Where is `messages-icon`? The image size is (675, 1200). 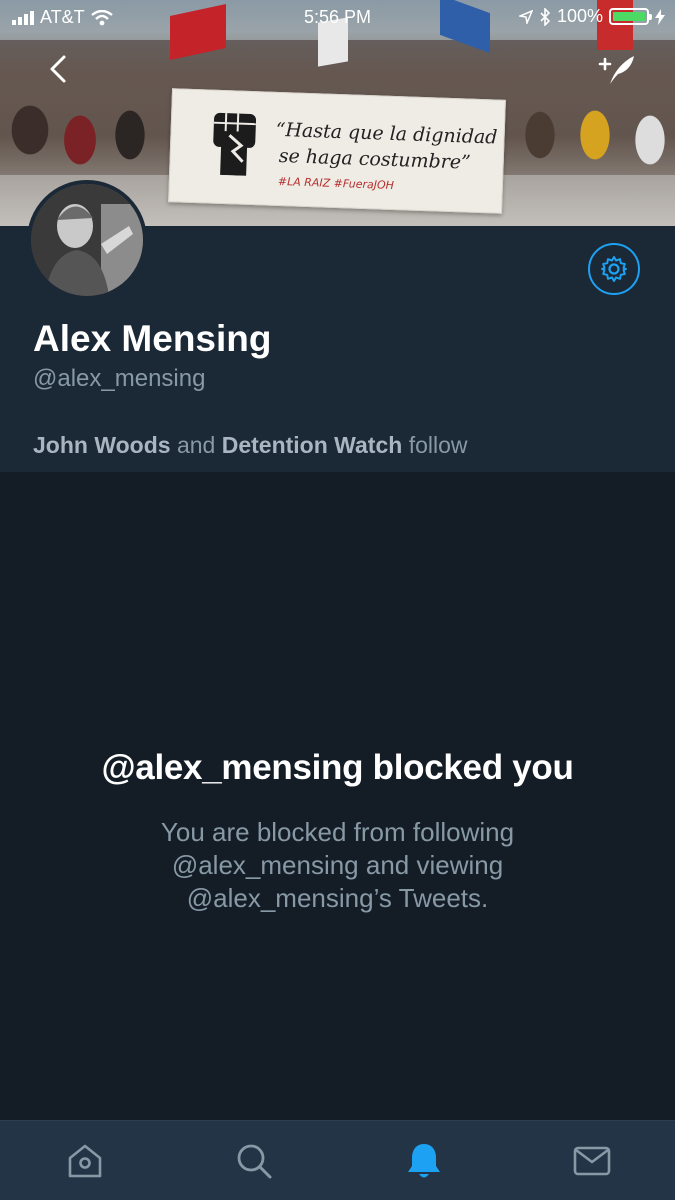 messages-icon is located at coordinates (592, 1161).